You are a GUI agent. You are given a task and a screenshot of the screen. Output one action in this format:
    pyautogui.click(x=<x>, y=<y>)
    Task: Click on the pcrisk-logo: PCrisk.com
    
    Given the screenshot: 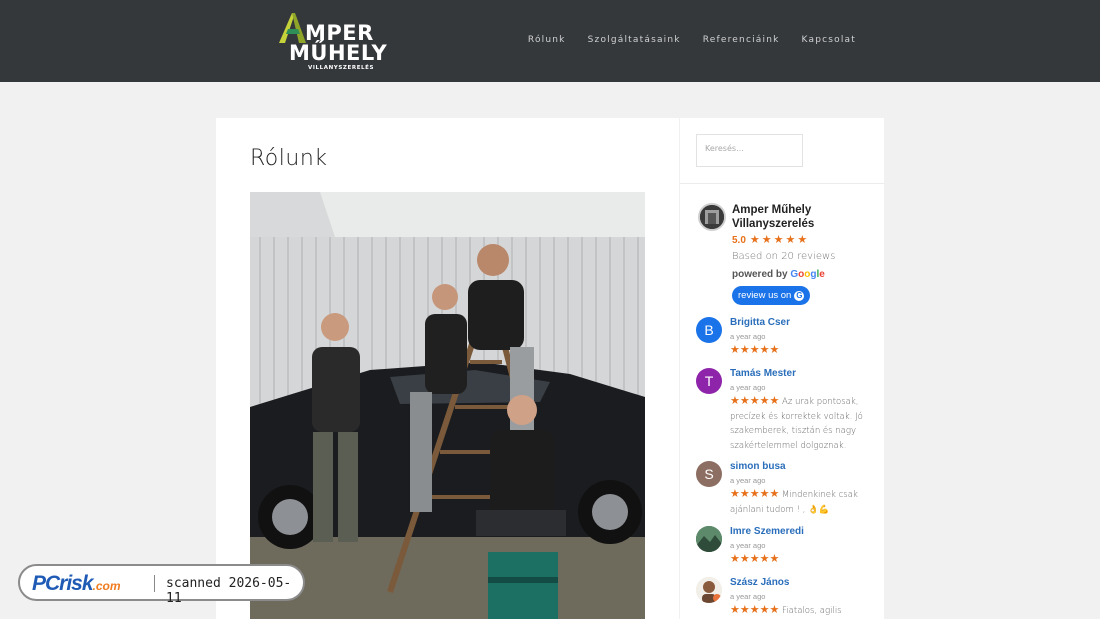 What is the action you would take?
    pyautogui.click(x=76, y=584)
    